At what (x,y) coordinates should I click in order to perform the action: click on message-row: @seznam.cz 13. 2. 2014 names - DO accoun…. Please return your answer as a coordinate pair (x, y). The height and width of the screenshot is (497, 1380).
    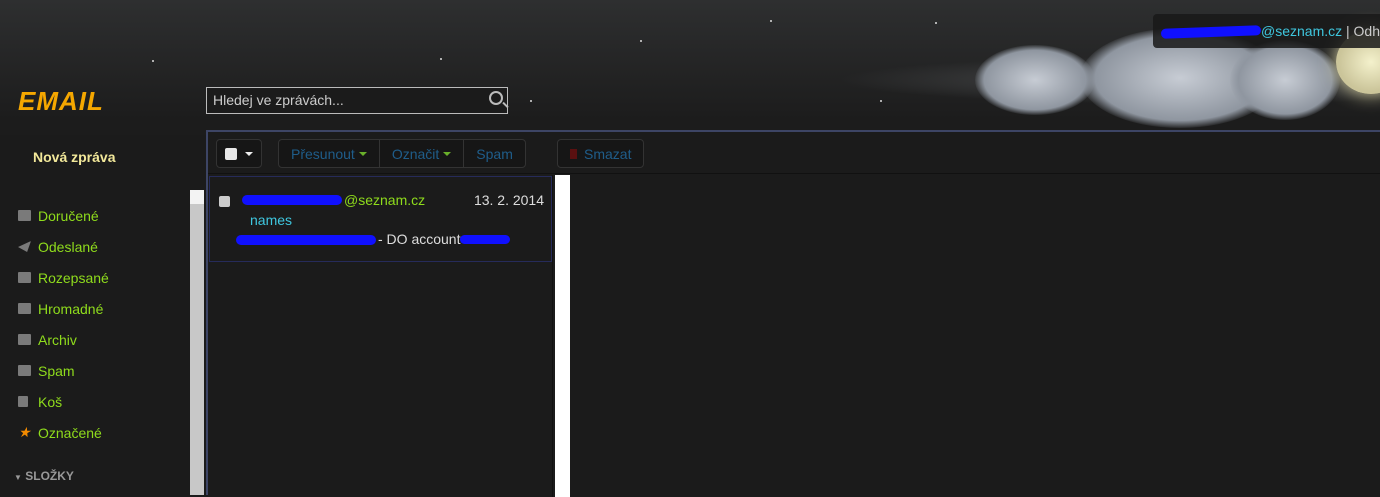
    Looking at the image, I should click on (380, 219).